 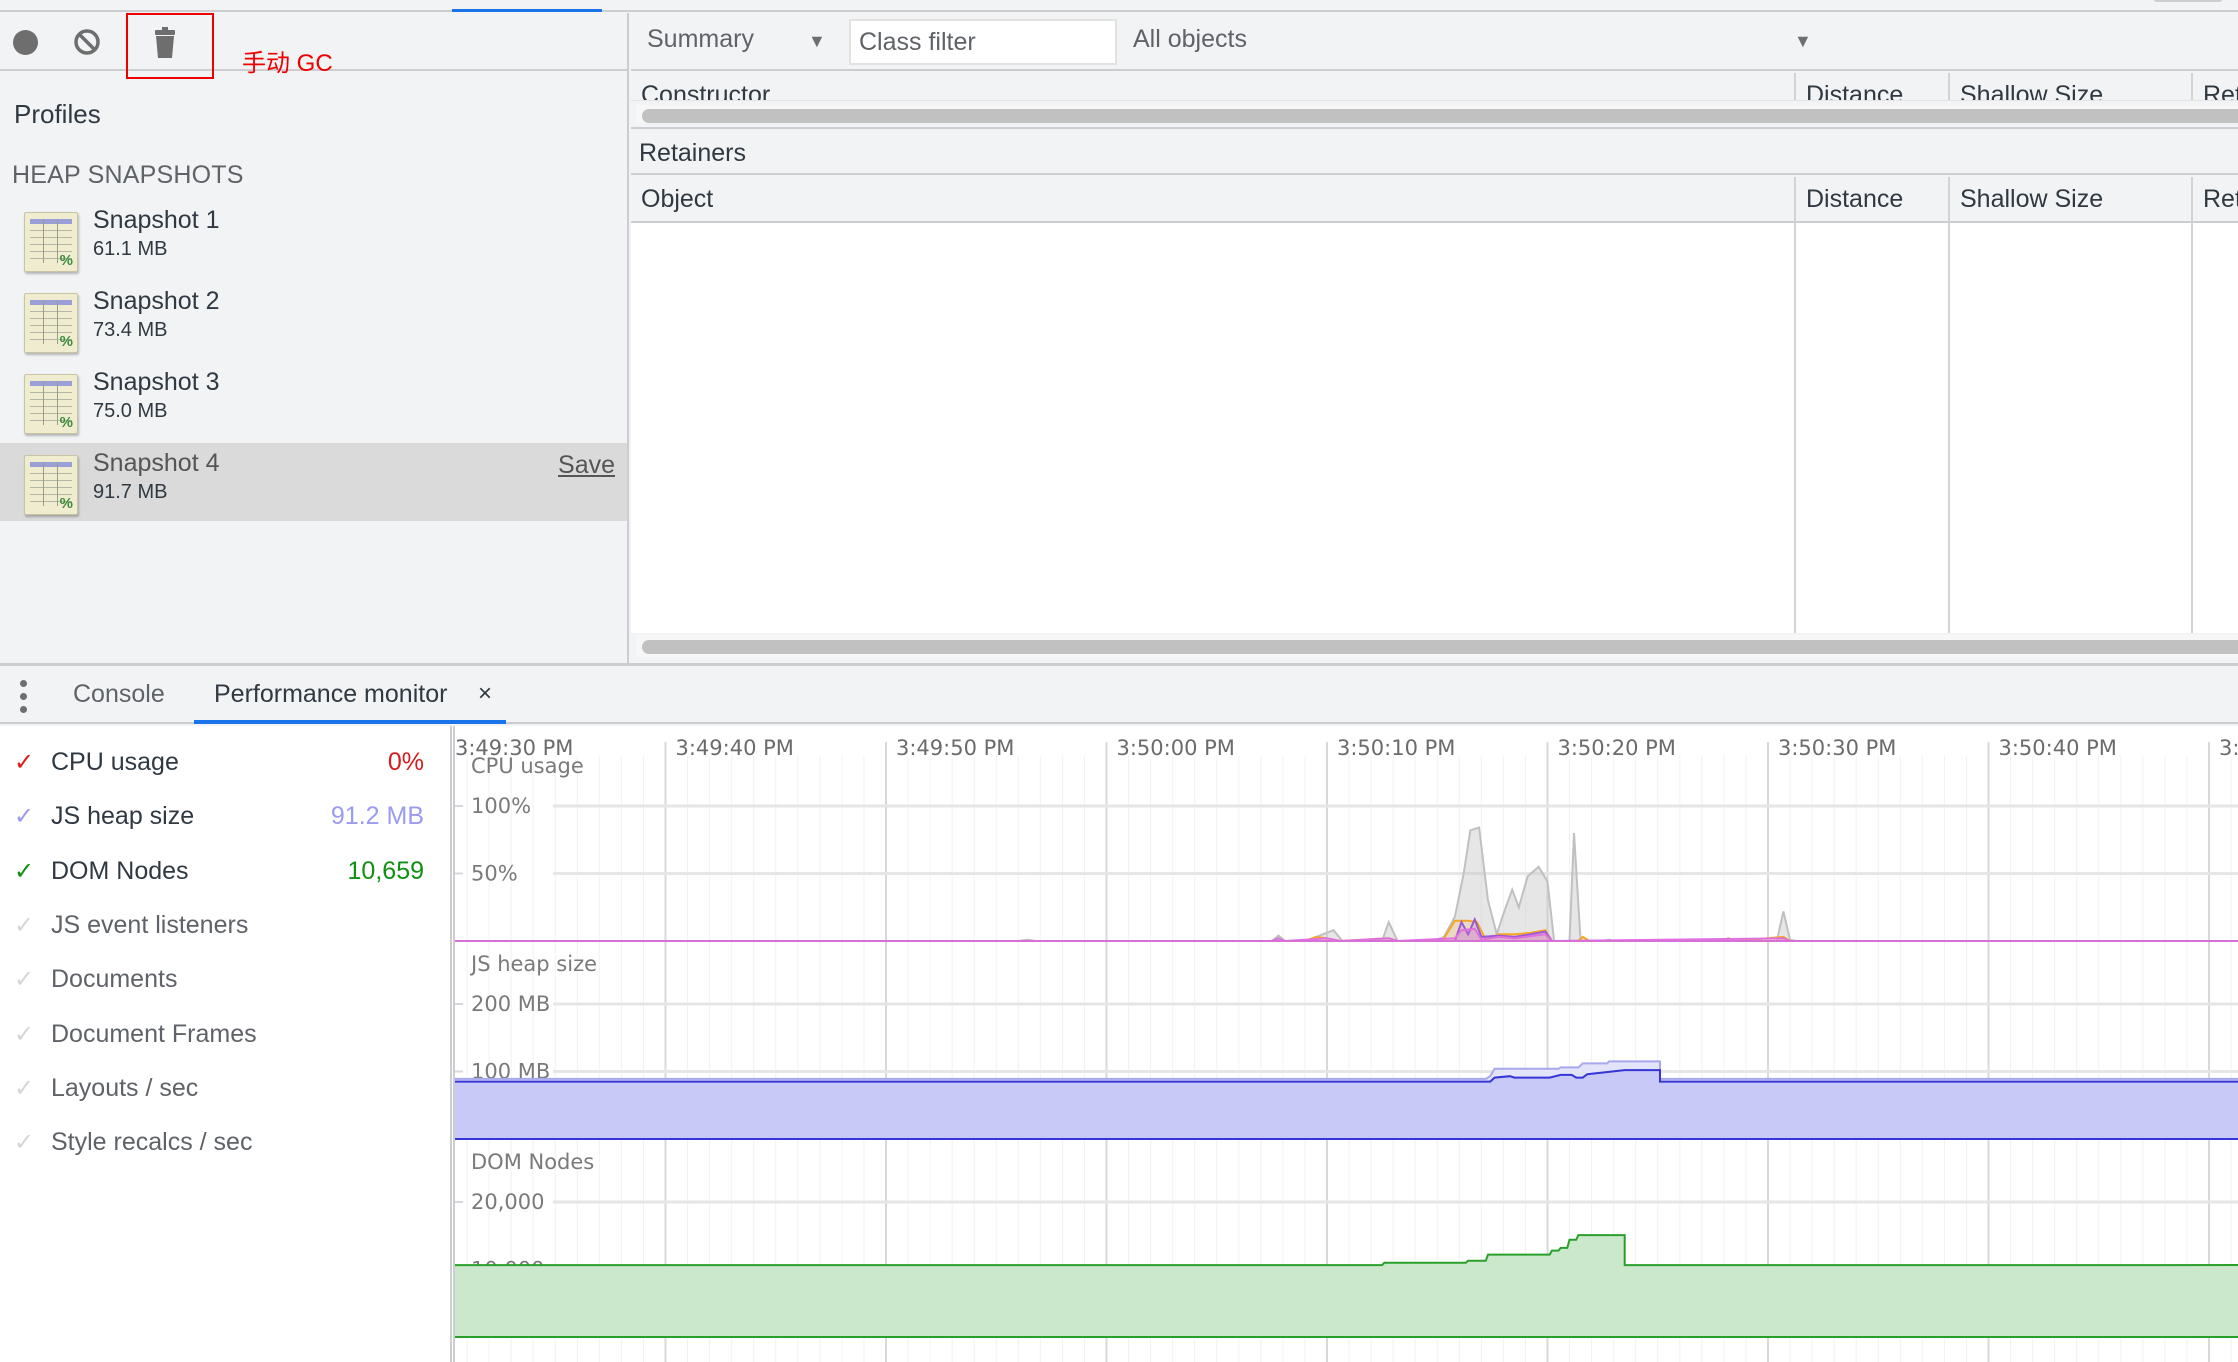 What do you see at coordinates (225, 763) in the screenshot?
I see `metric-toggle: ✓ CPU usage 0%` at bounding box center [225, 763].